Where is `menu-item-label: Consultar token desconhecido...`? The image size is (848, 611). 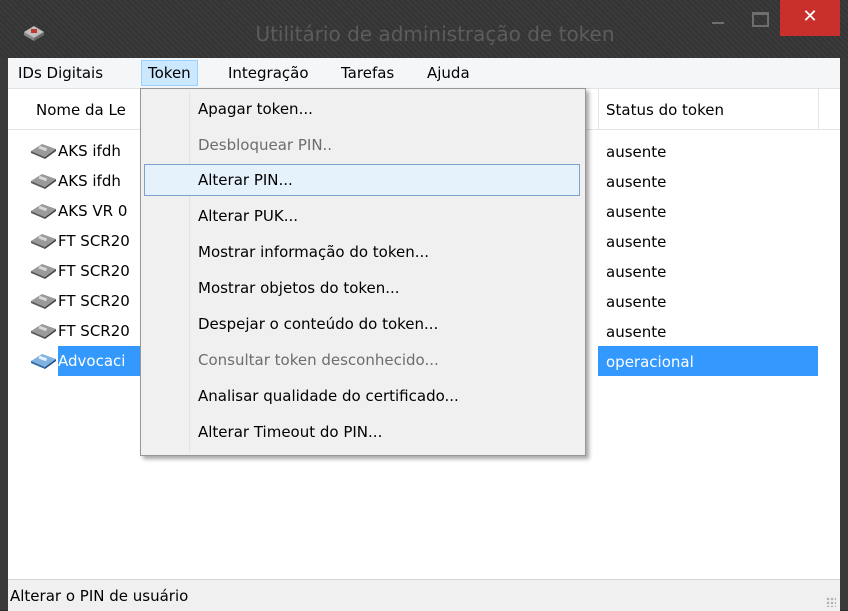 menu-item-label: Consultar token desconhecido... is located at coordinates (318, 360).